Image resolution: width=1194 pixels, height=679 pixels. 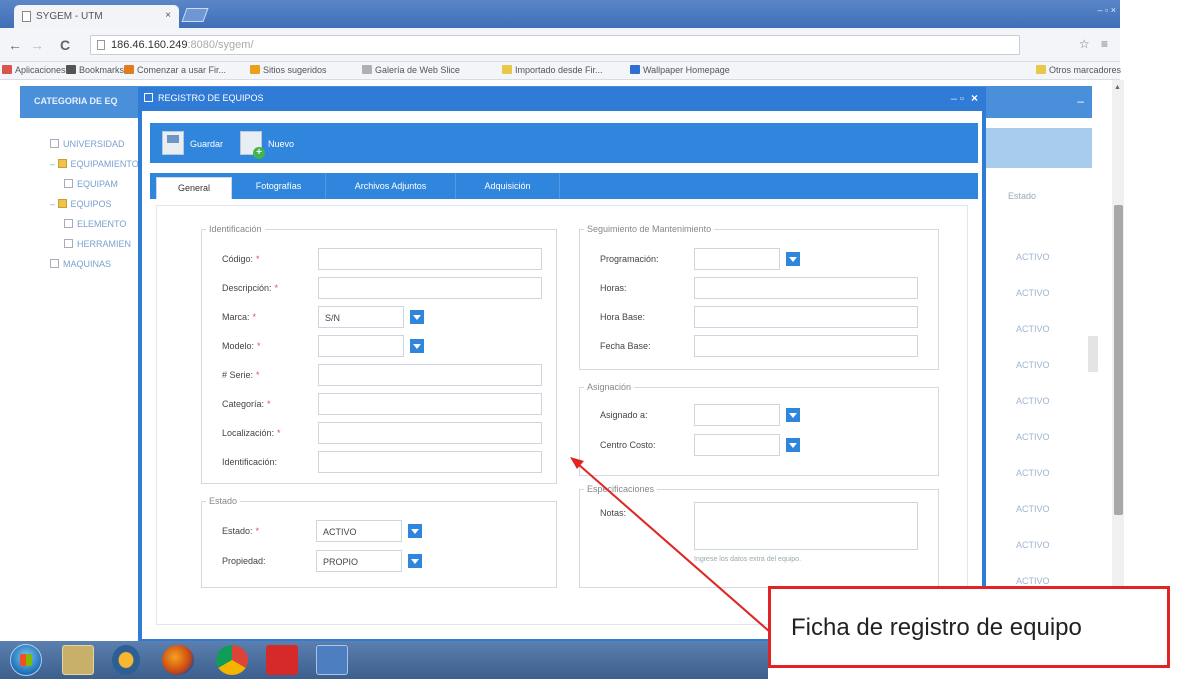 What do you see at coordinates (391, 186) in the screenshot?
I see `tab-archivos-adjuntos: Archivos Adjuntos` at bounding box center [391, 186].